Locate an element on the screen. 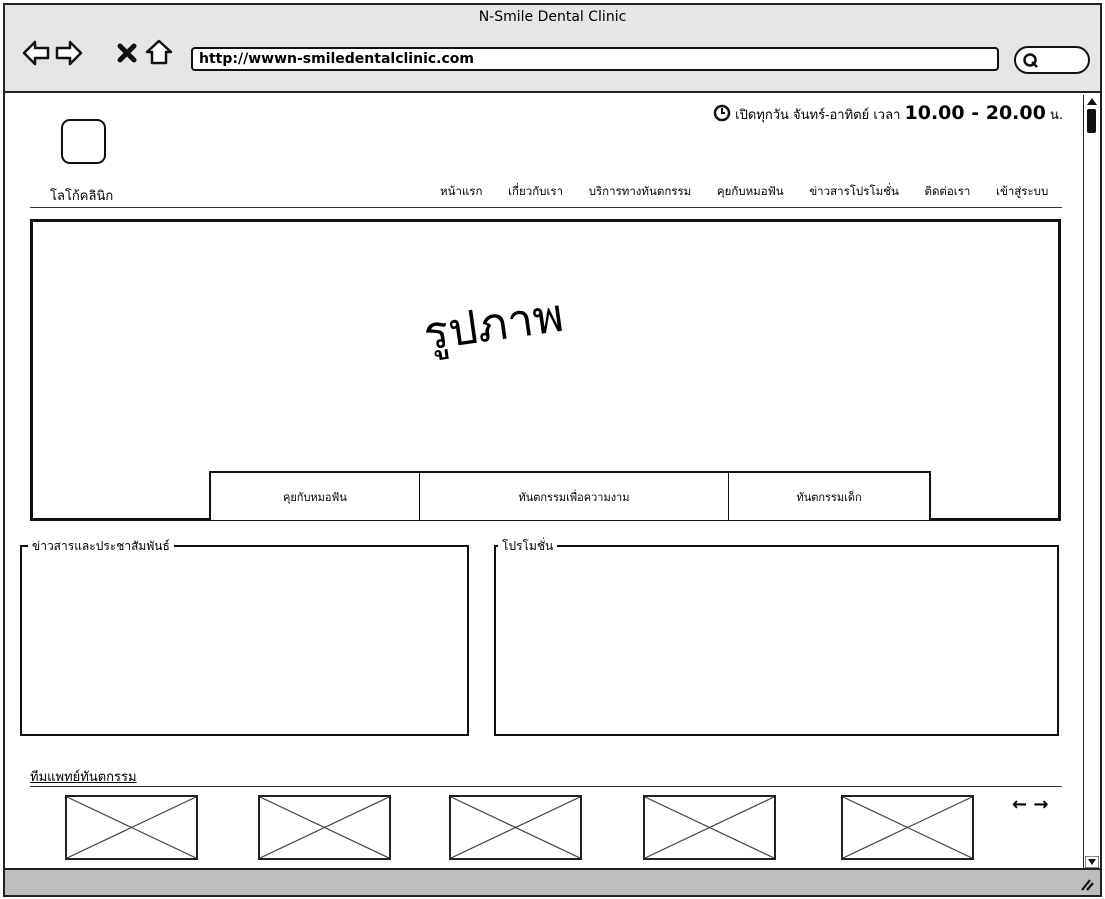 The height and width of the screenshot is (899, 1105). search-icon is located at coordinates (1030, 60).